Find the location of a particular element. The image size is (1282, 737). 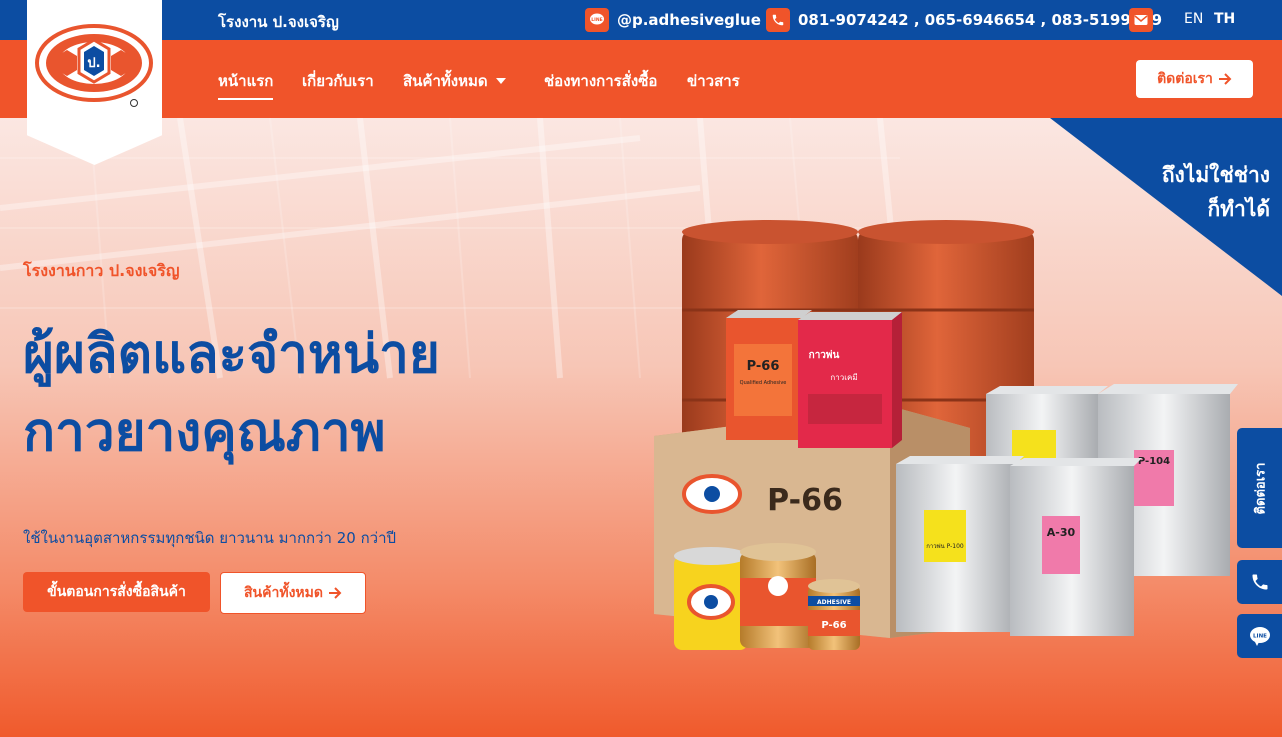

side-line-button: LINE is located at coordinates (1259, 636).